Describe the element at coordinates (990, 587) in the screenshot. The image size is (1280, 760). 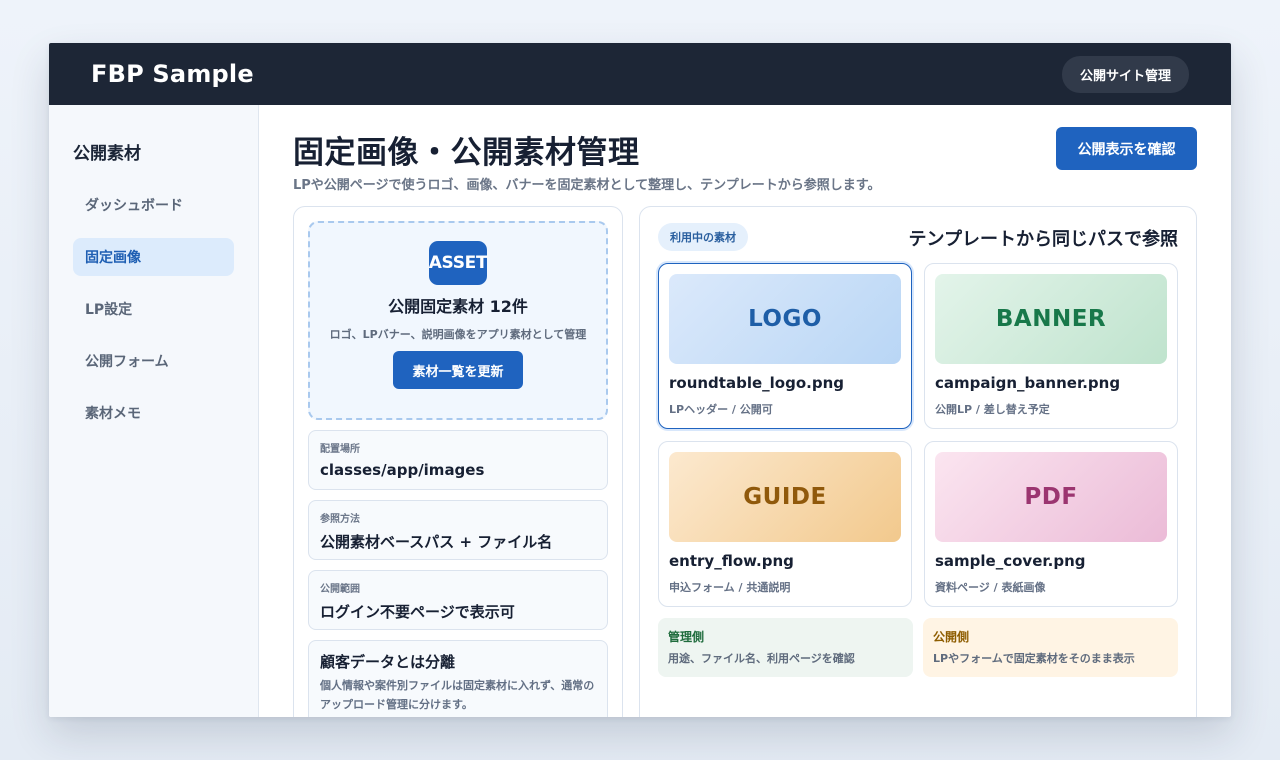
I see `asset-meta: 資料ページ / 表紙画像` at that location.